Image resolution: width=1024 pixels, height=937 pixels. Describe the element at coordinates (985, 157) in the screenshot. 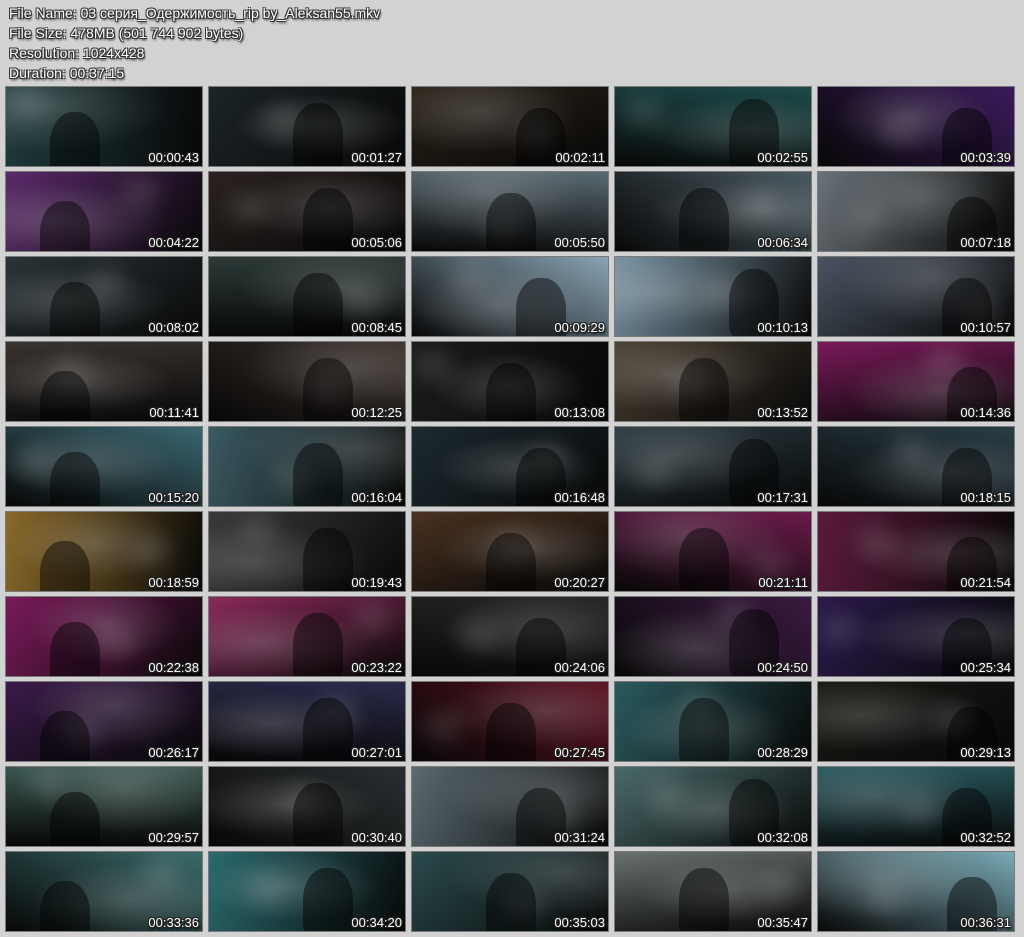

I see `thumbnail-timestamp: 00:03:39` at that location.